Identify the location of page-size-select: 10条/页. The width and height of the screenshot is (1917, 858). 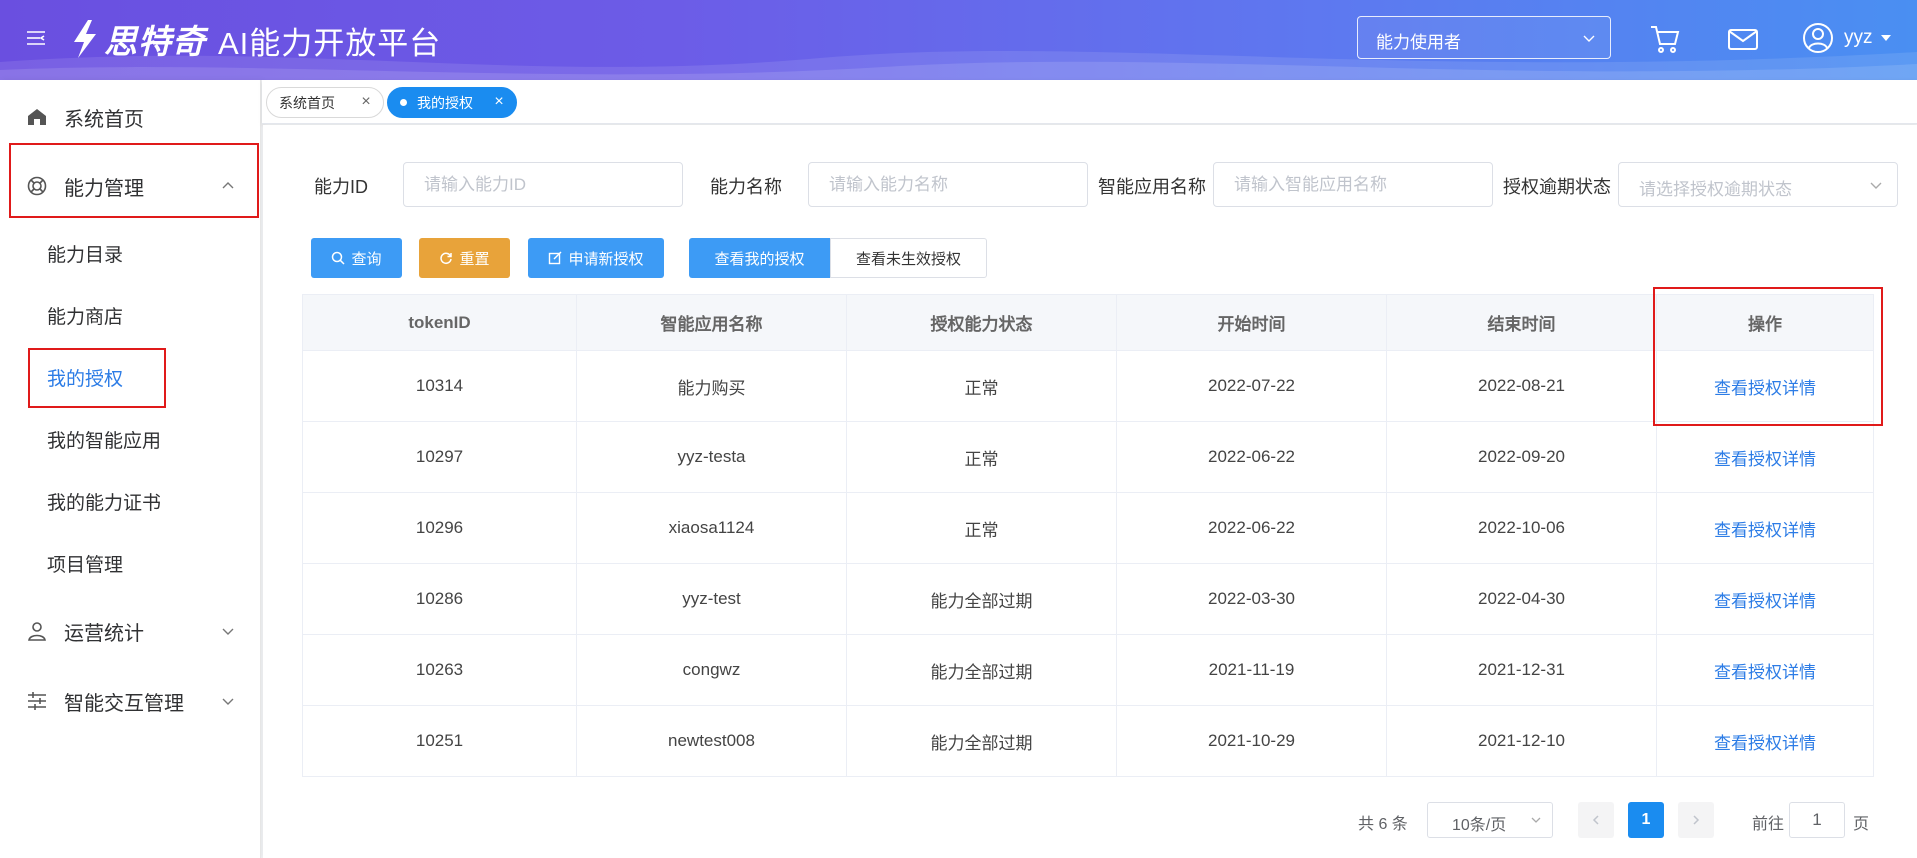
(1490, 820).